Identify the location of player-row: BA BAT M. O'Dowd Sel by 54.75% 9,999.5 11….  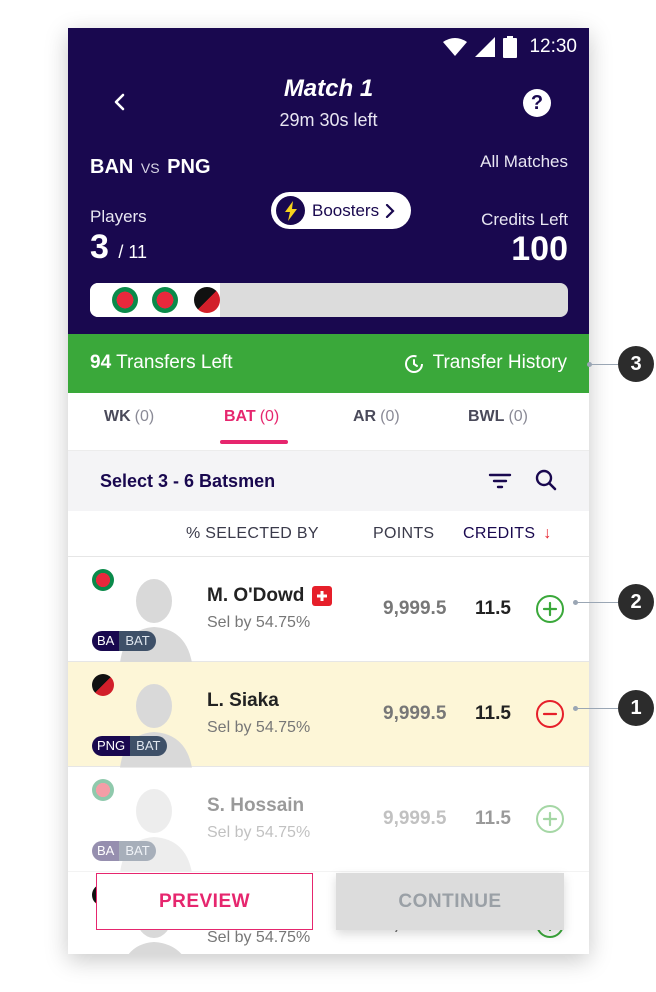
(328, 610).